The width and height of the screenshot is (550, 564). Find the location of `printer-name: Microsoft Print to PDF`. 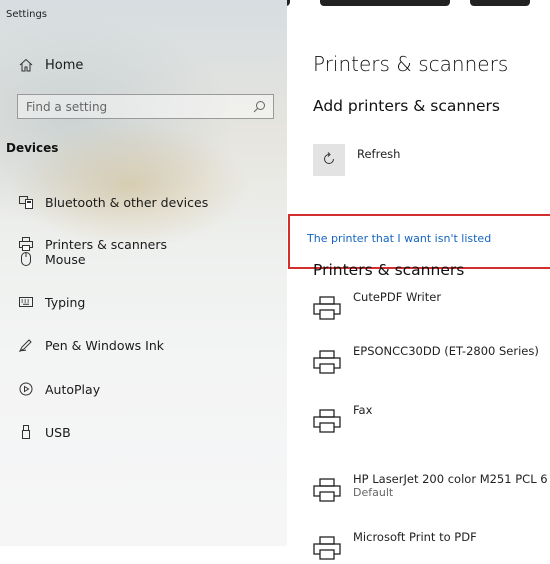

printer-name: Microsoft Print to PDF is located at coordinates (415, 537).